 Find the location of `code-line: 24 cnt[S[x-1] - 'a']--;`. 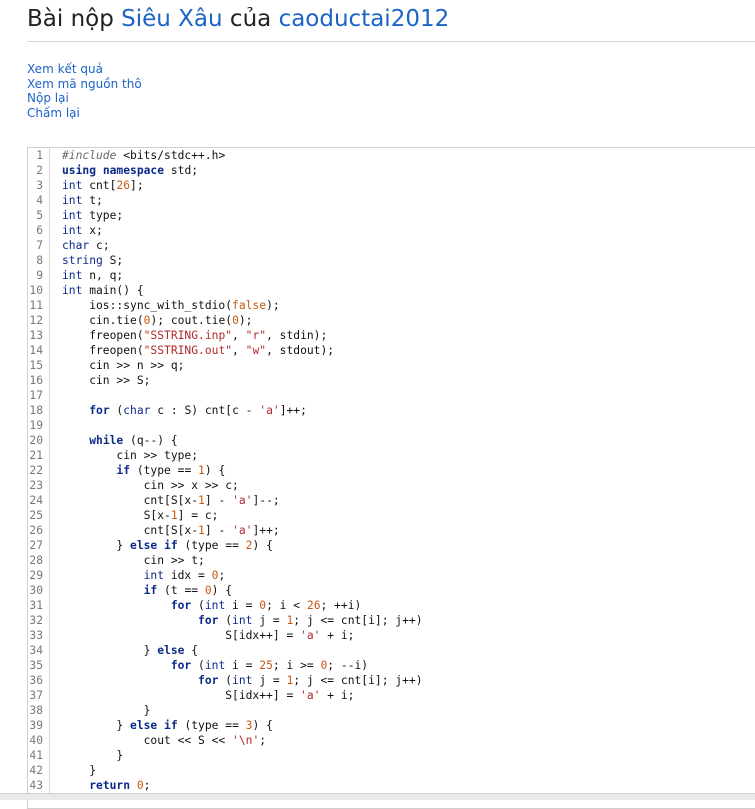

code-line: 24 cnt[S[x-1] - 'a']--; is located at coordinates (391, 500).